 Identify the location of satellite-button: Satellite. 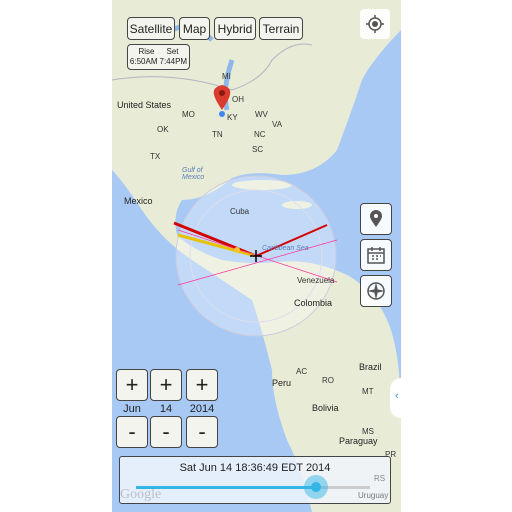
(151, 28).